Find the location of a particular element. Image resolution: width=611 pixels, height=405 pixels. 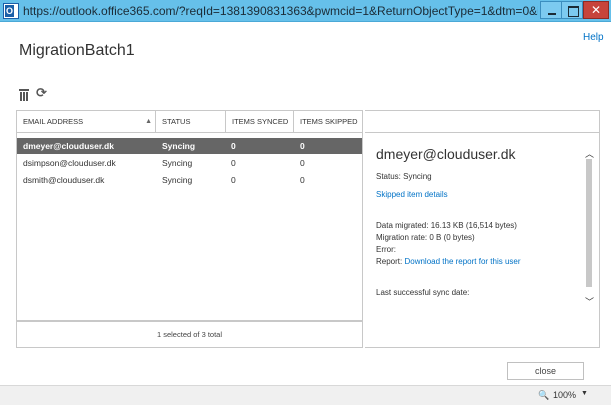

cell-email: dsimpson@clouduser.dk is located at coordinates (69, 163).